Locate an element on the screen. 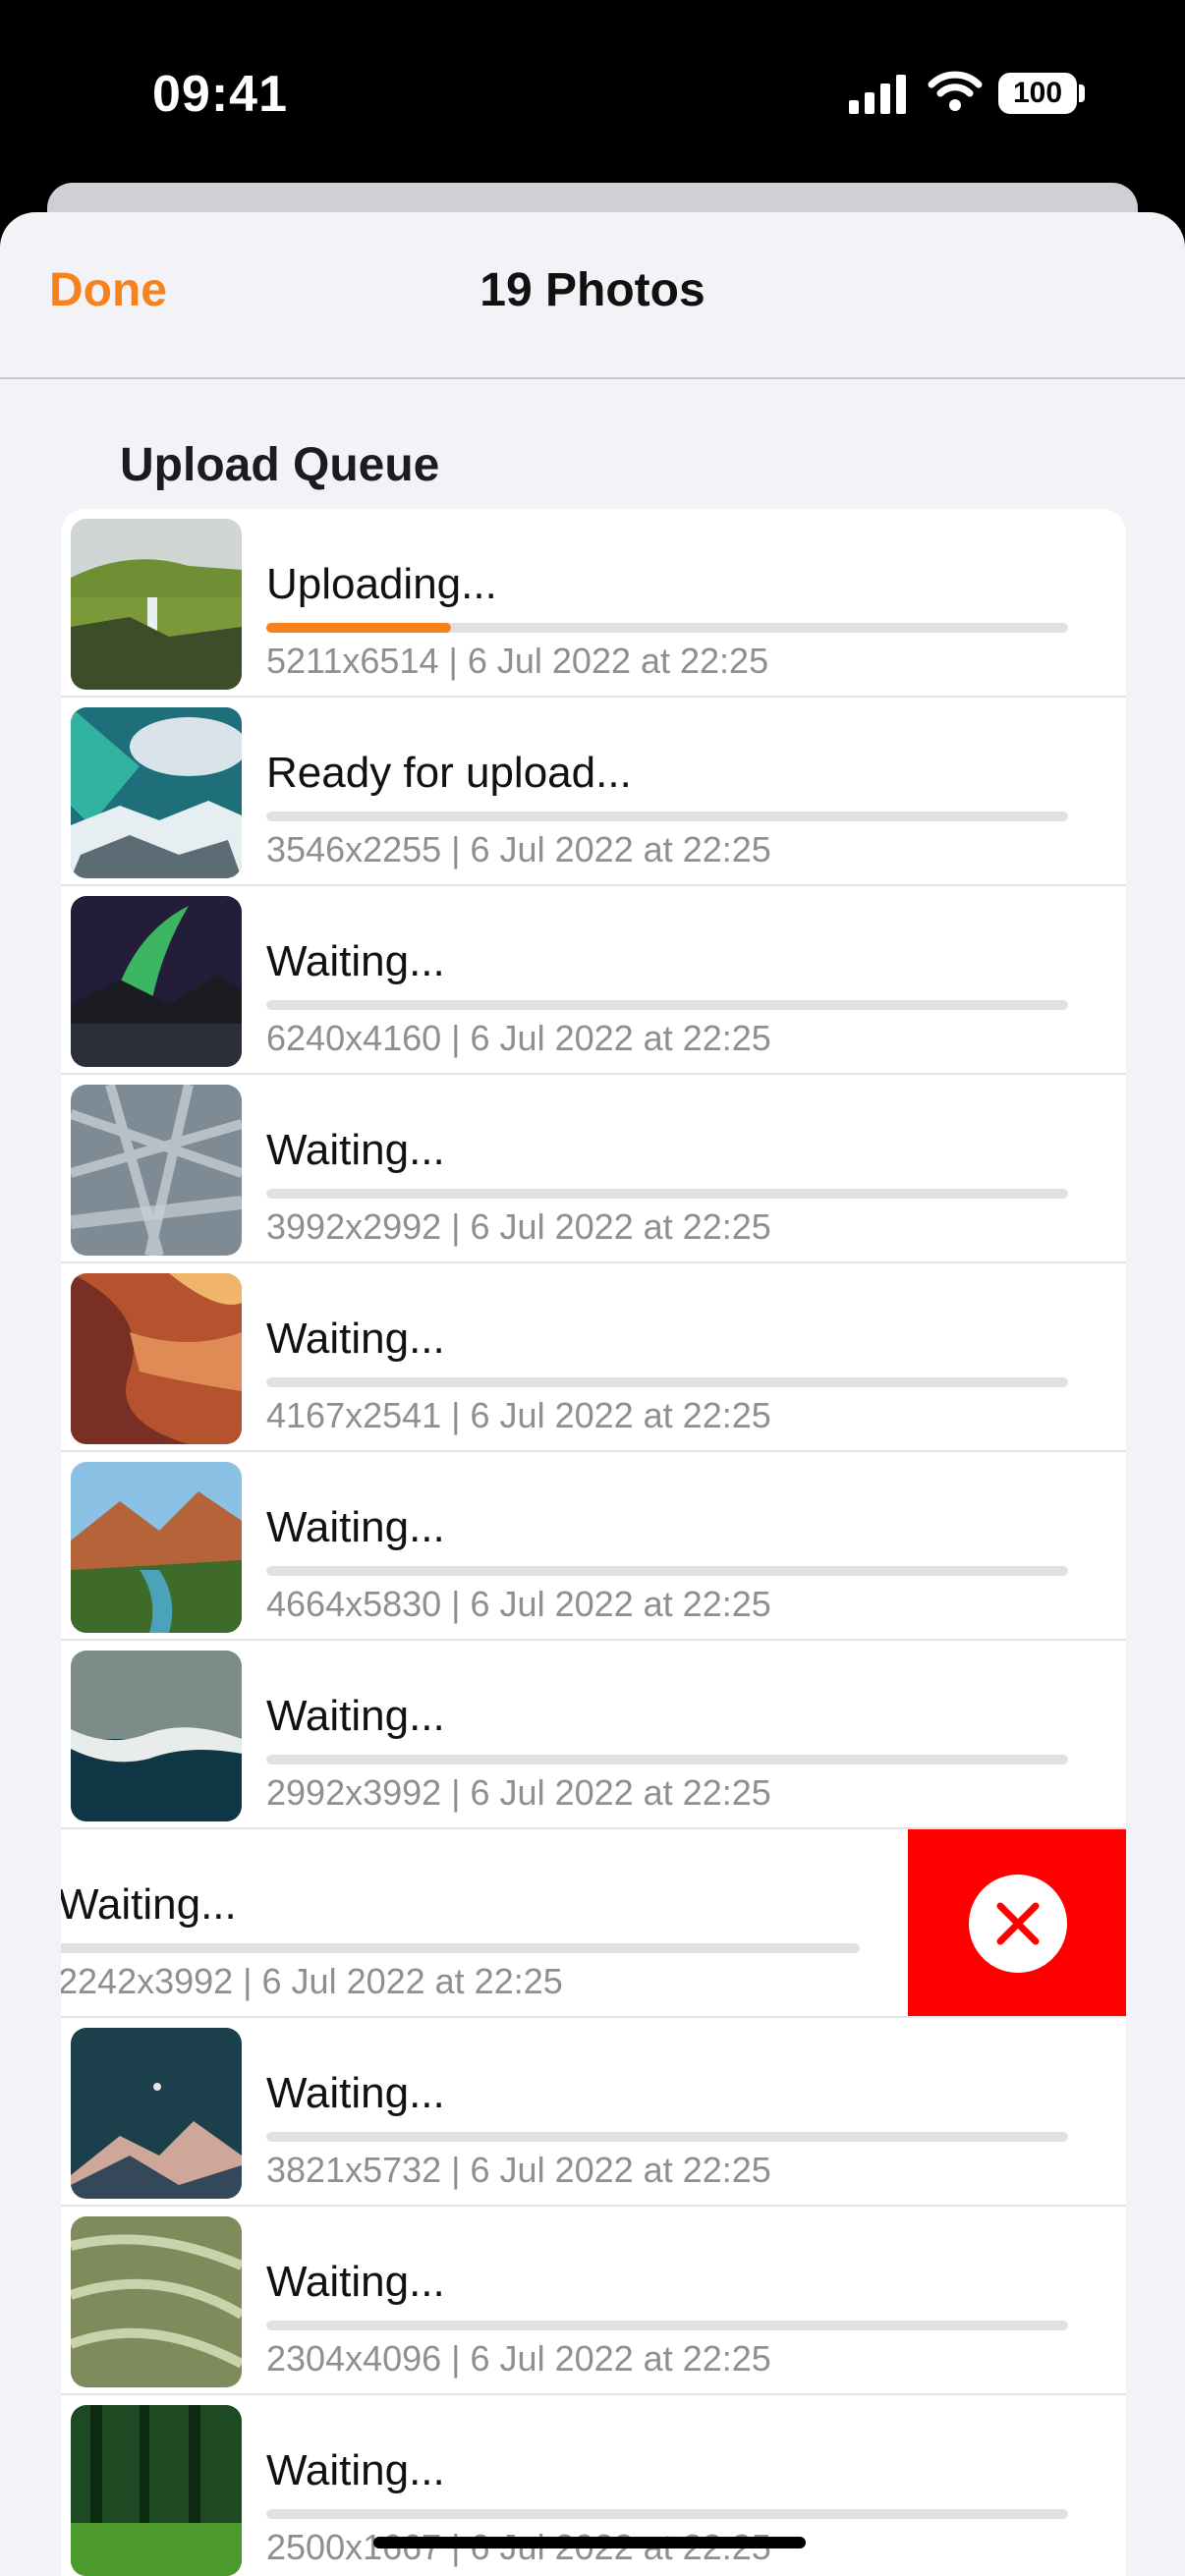 Image resolution: width=1185 pixels, height=2576 pixels. photo-details: 5211x6514 | 6 Jul 2022 at 22:25 is located at coordinates (517, 661).